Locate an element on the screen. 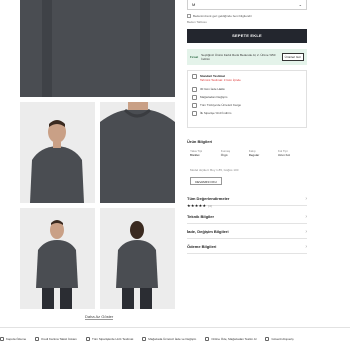  strip-item: Kapıda Ödeme is located at coordinates (13, 338).